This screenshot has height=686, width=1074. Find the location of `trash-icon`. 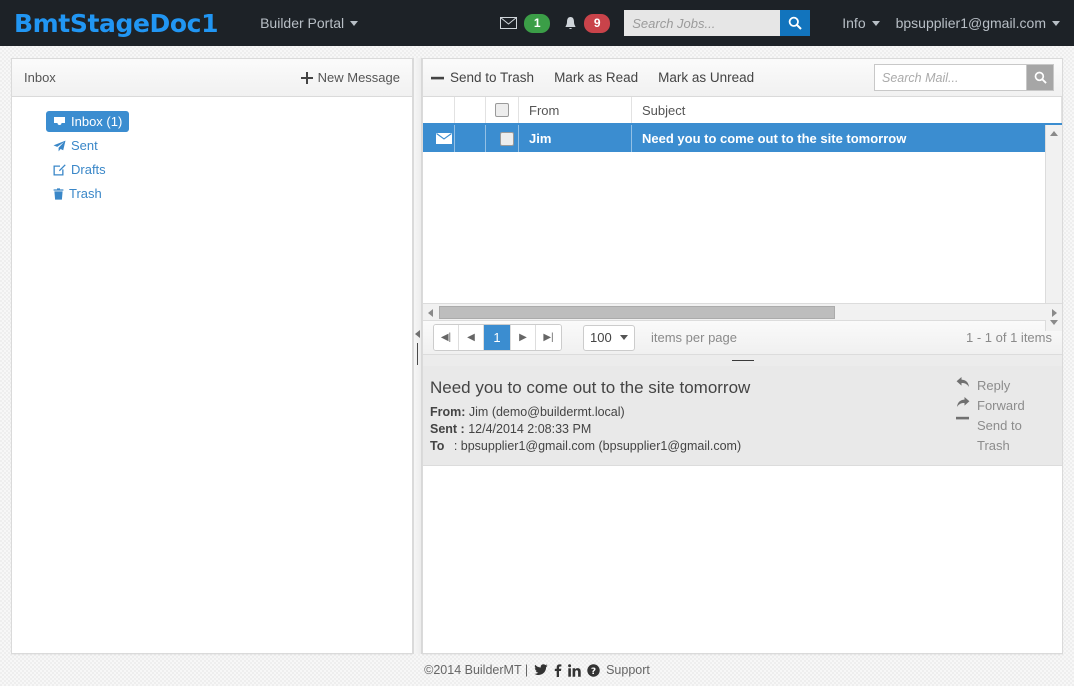

trash-icon is located at coordinates (58, 193).